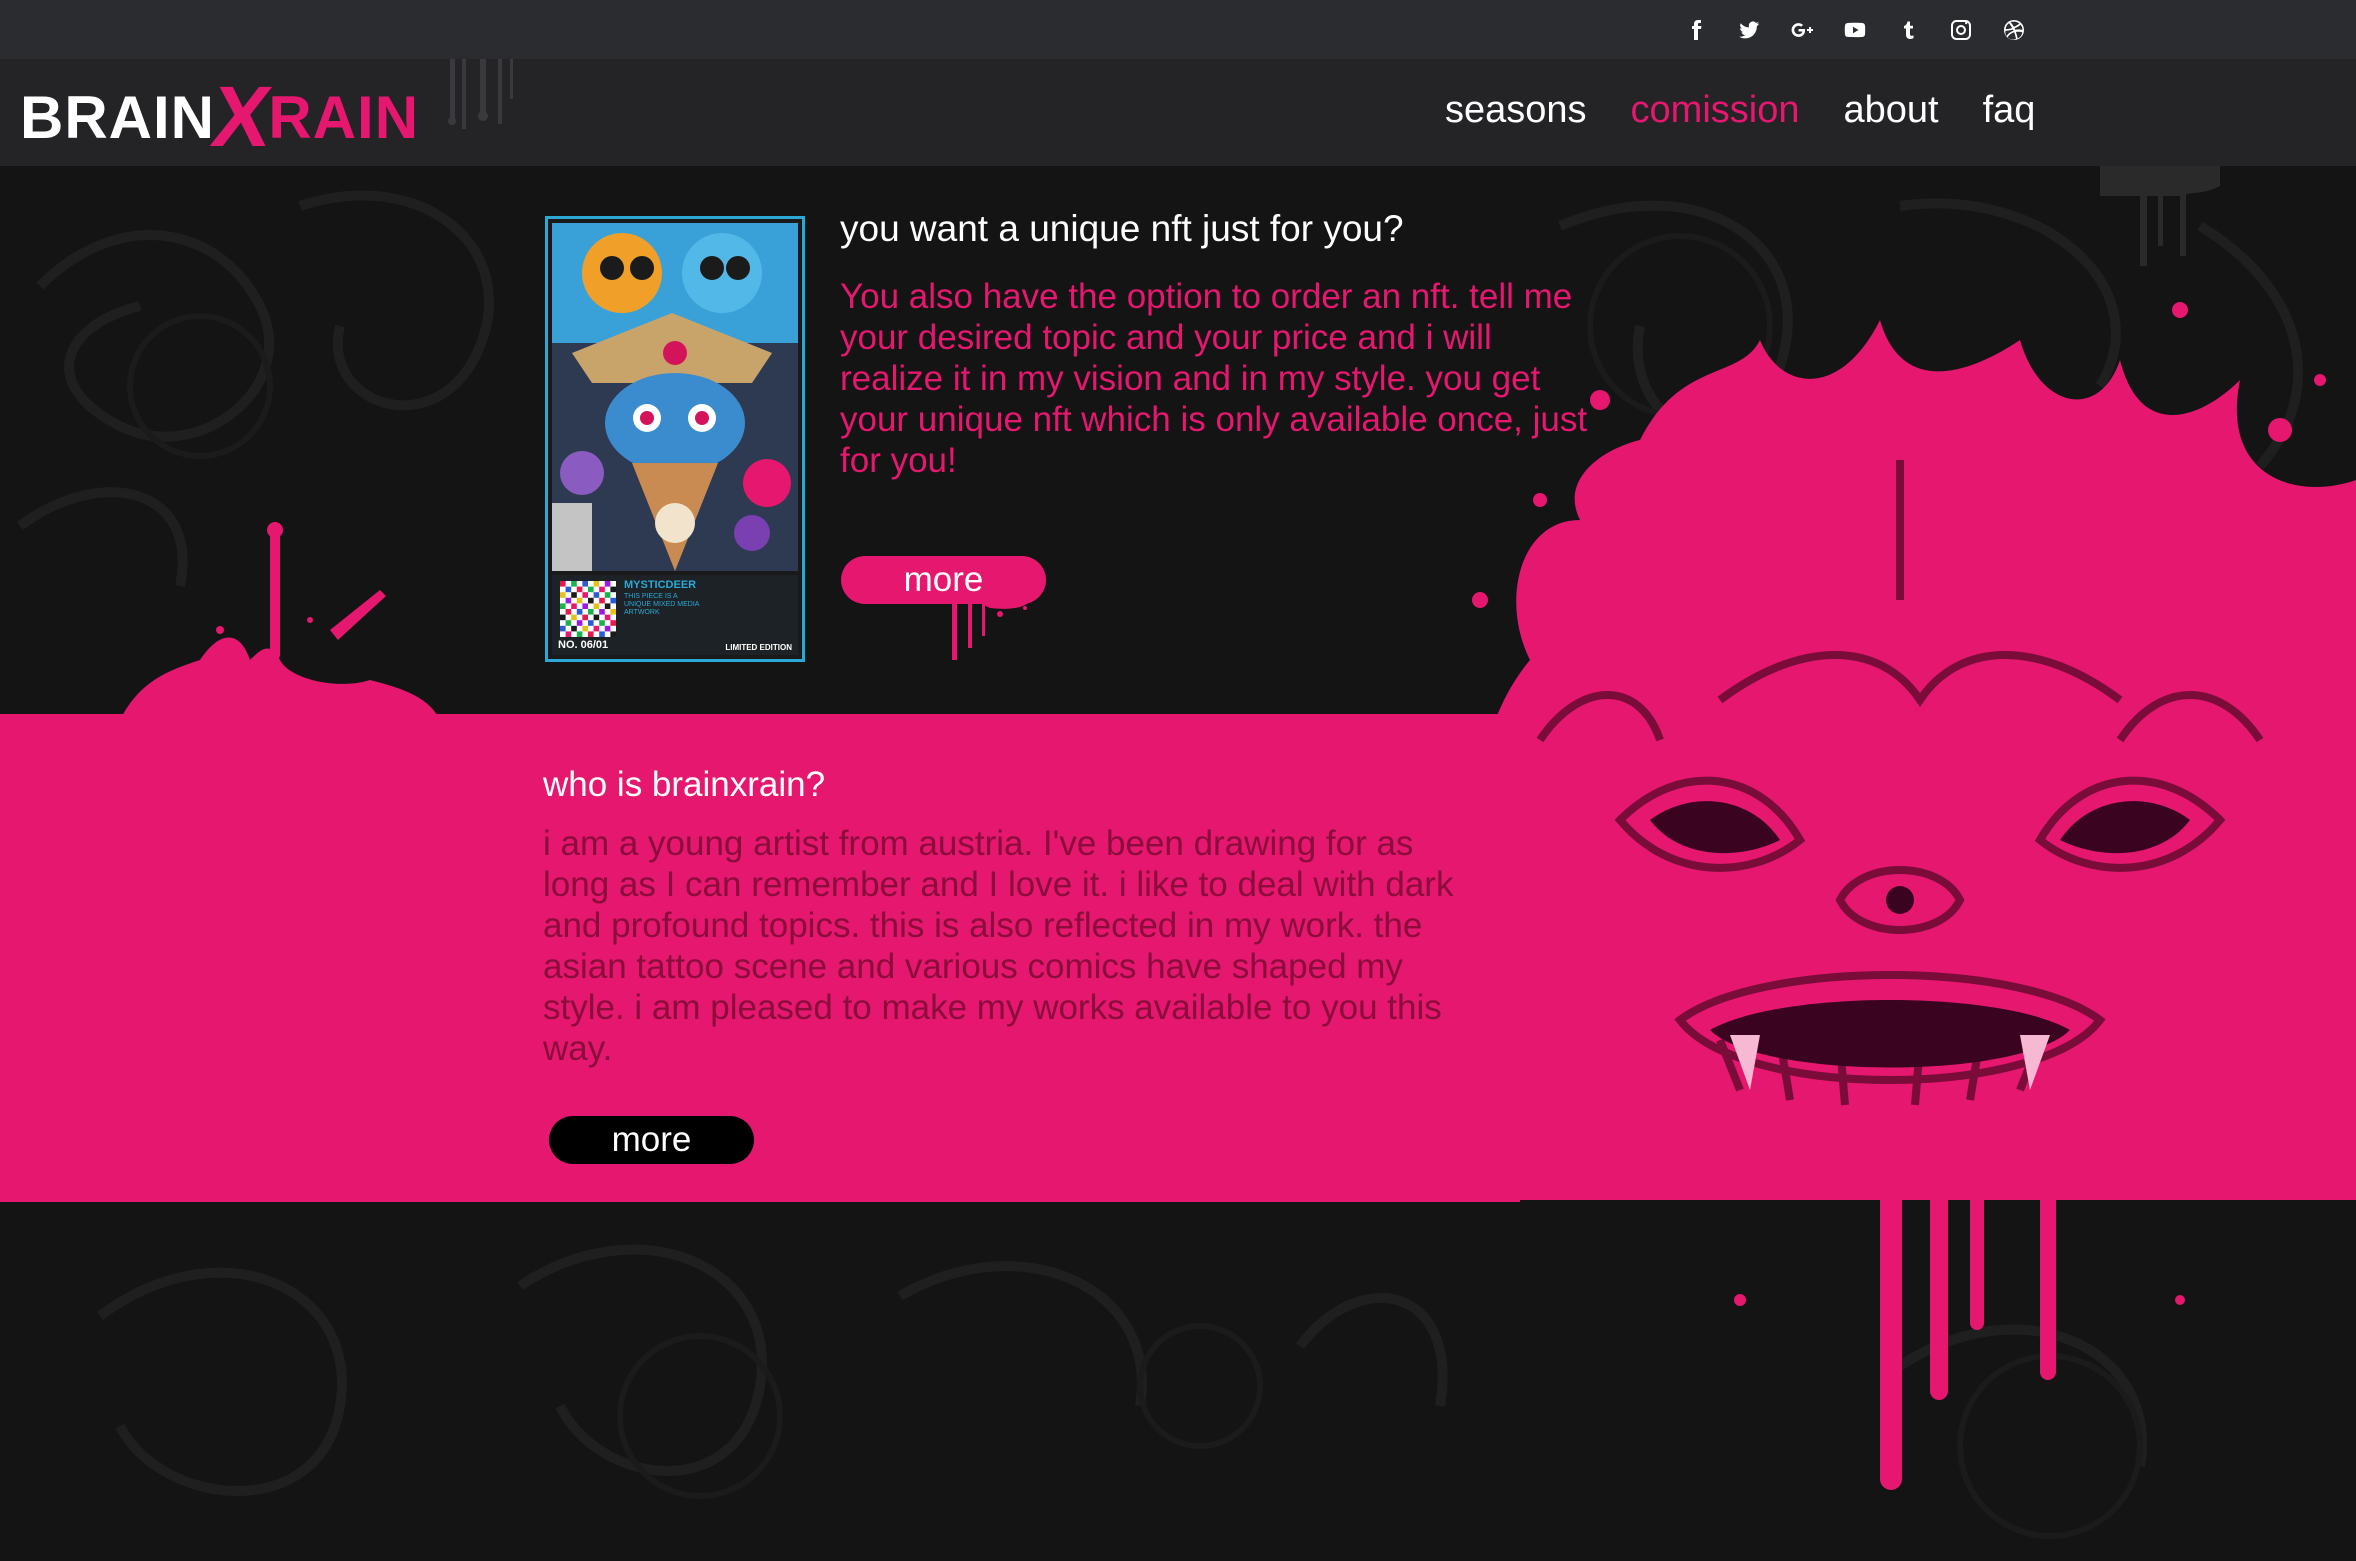 This screenshot has height=1561, width=2356. I want to click on dribbble-icon, so click(2014, 30).